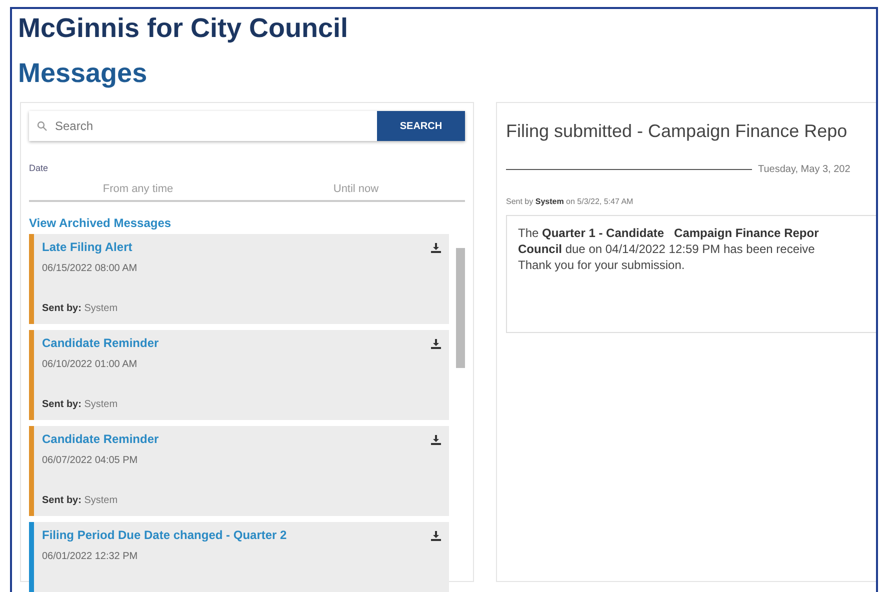 This screenshot has height=592, width=881. Describe the element at coordinates (83, 73) in the screenshot. I see `section-title: Messages` at that location.